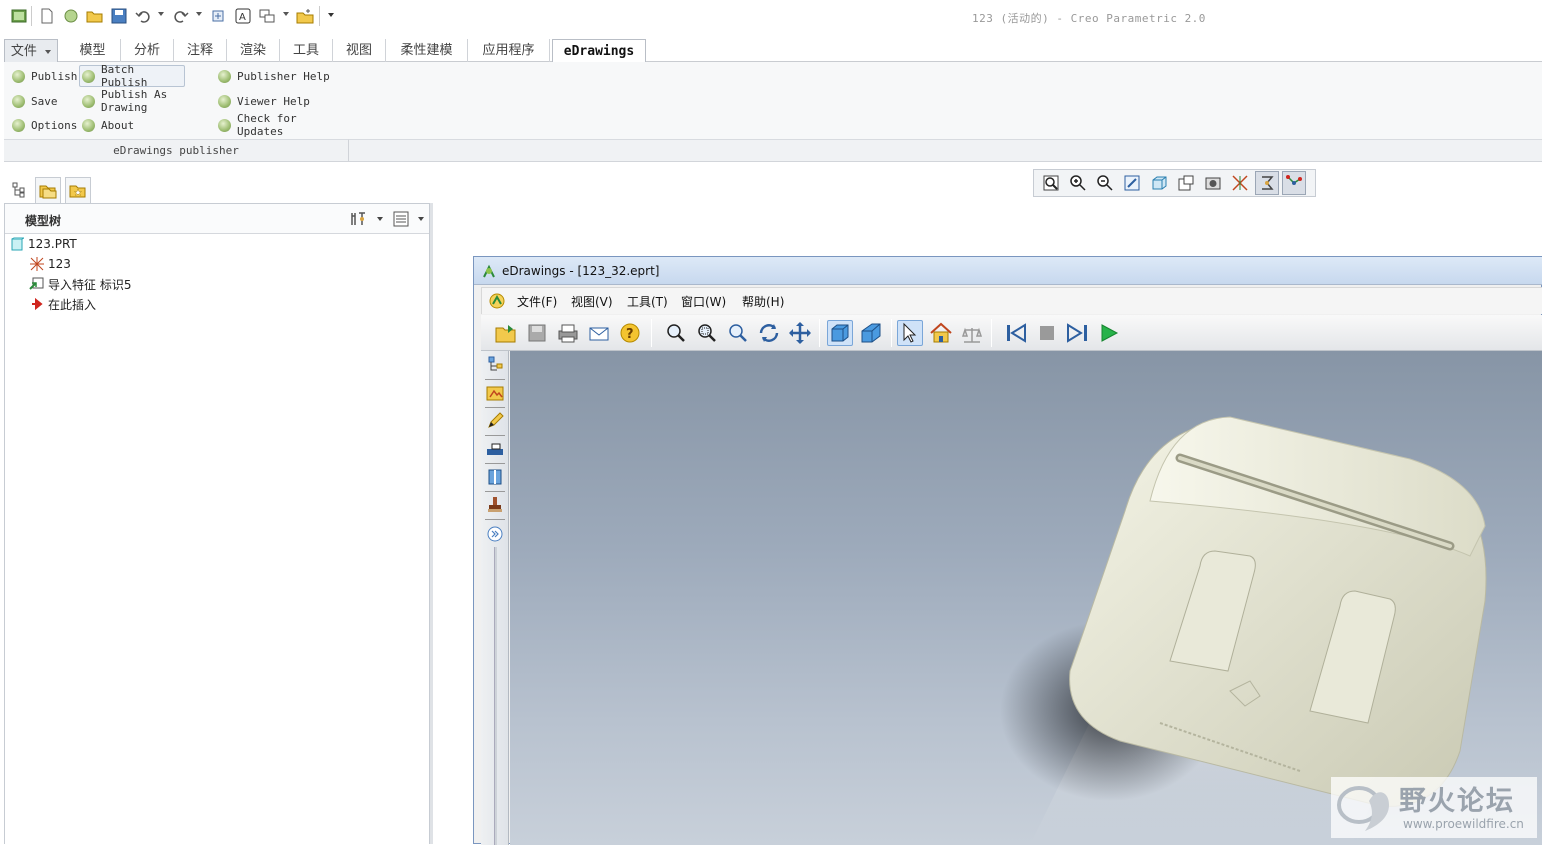 The width and height of the screenshot is (1542, 845). Describe the element at coordinates (243, 16) in the screenshot. I see `windows-icon: A` at that location.